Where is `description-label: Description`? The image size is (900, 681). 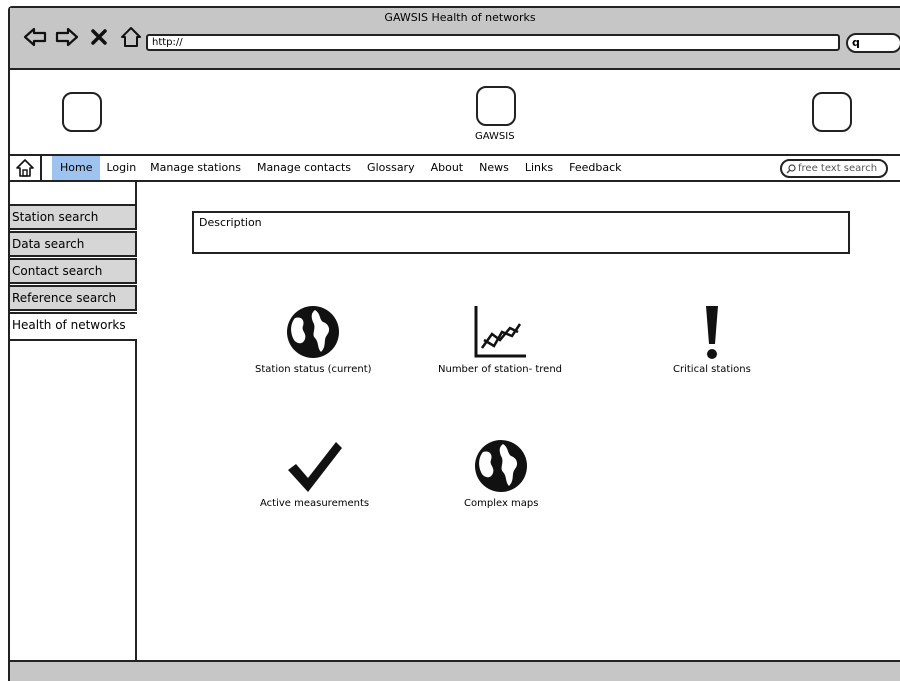 description-label: Description is located at coordinates (230, 222).